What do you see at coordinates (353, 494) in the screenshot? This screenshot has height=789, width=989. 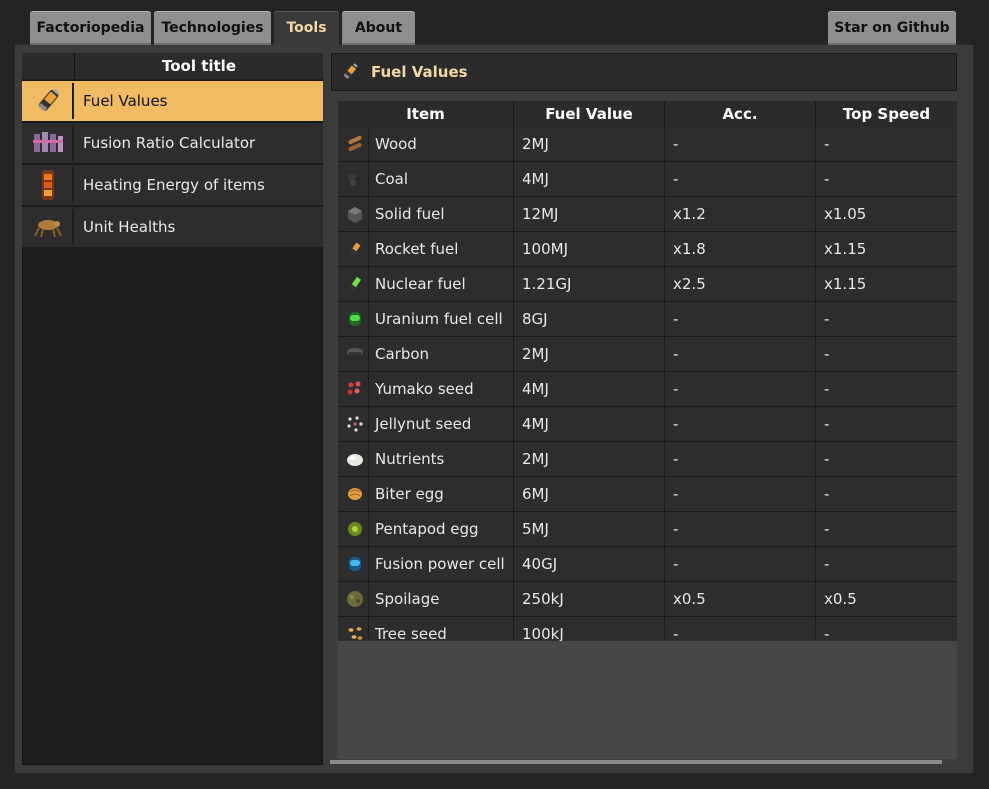 I see `biter-egg-icon` at bounding box center [353, 494].